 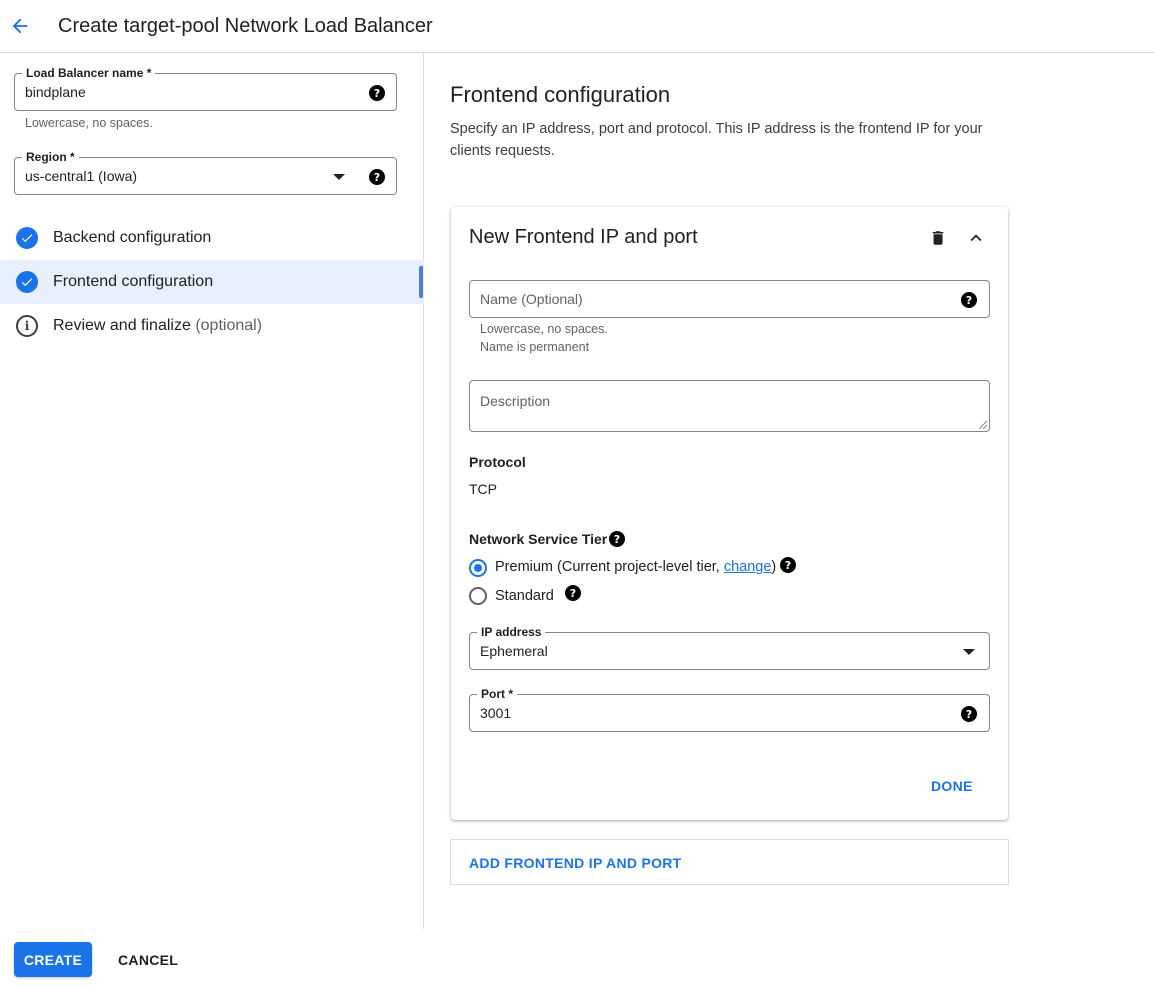 I want to click on ip-address-label: IP address, so click(x=511, y=632).